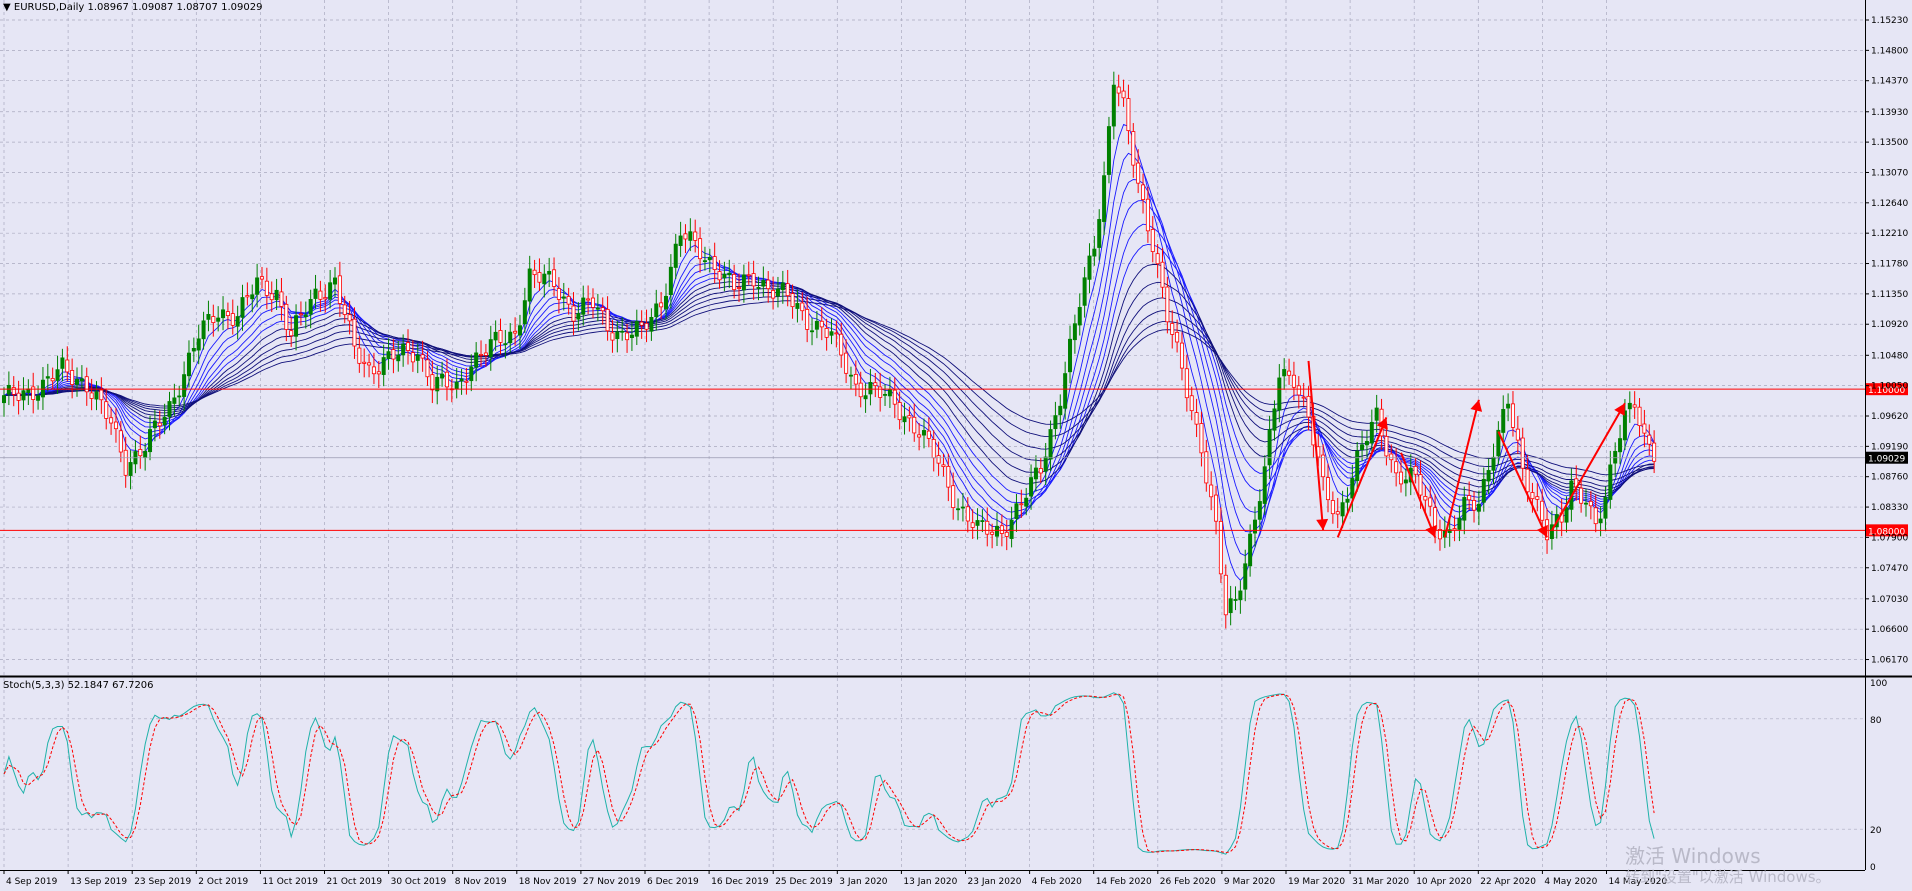 This screenshot has height=891, width=1912. Describe the element at coordinates (1889, 234) in the screenshot. I see `price-tick-label-7: 1.12210` at that location.